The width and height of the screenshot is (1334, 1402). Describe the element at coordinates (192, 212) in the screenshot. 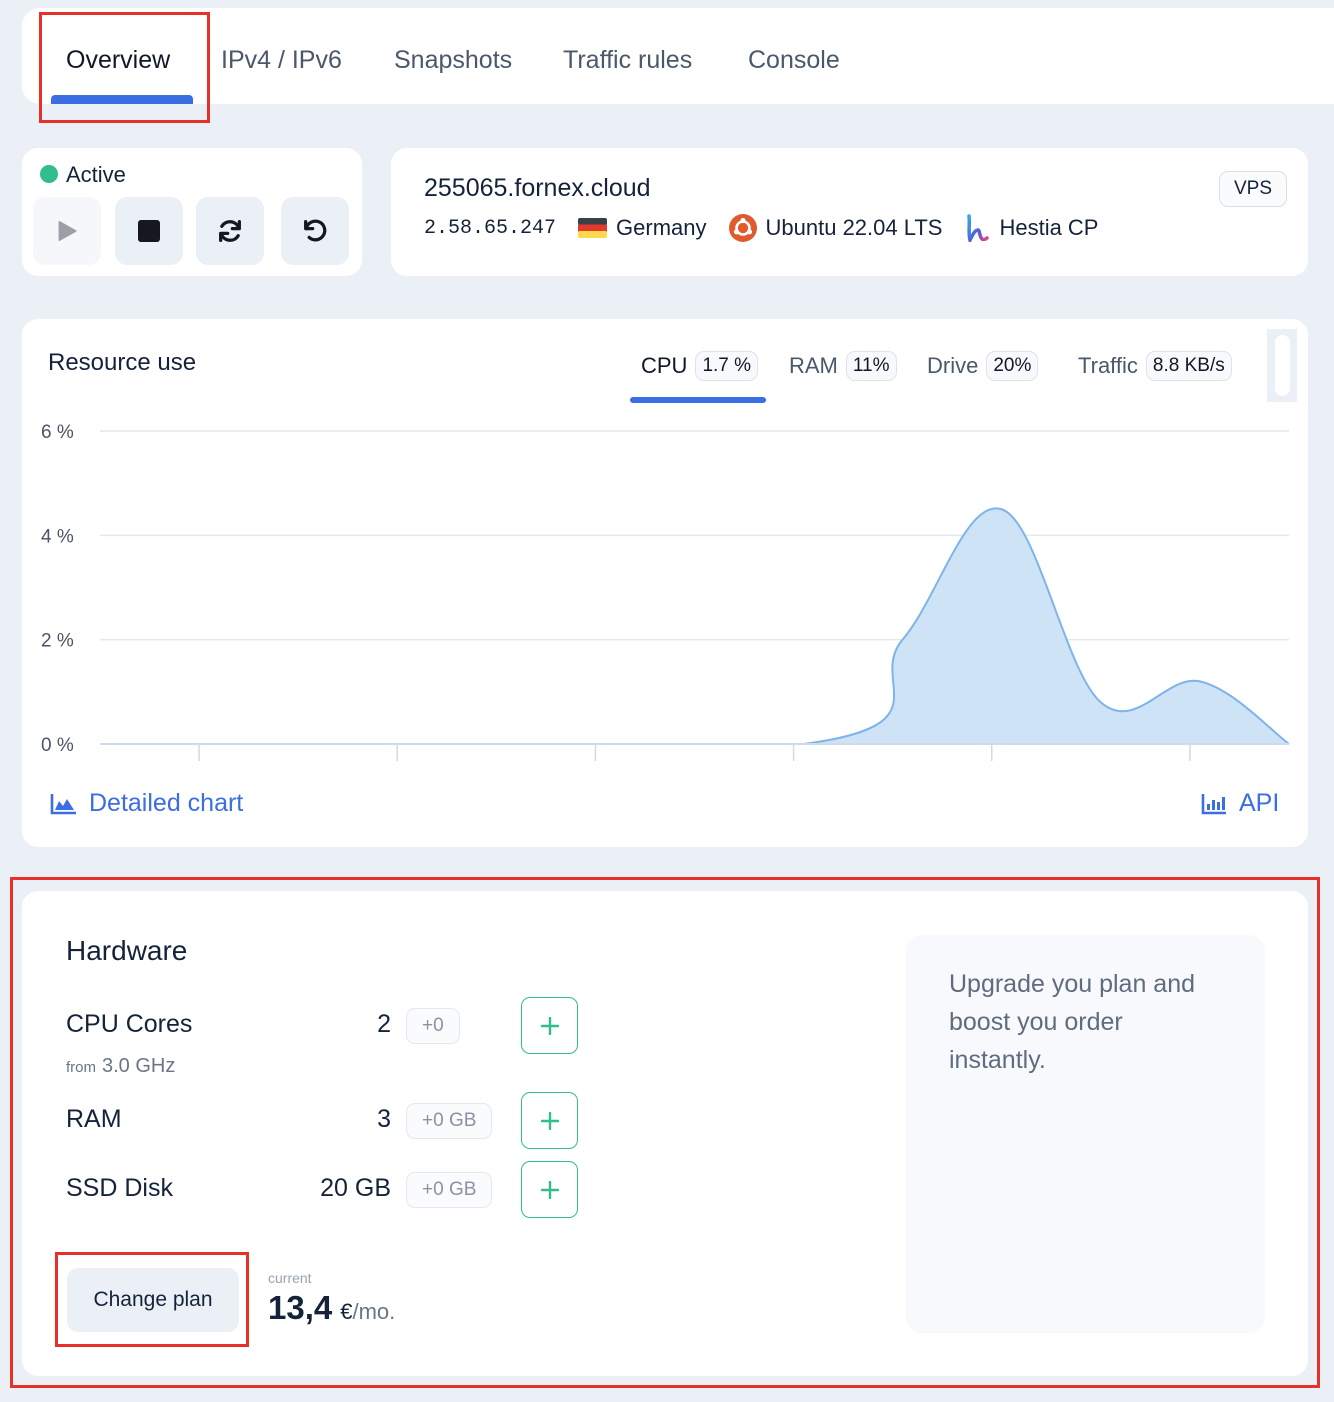

I see `server-controls: Active` at that location.